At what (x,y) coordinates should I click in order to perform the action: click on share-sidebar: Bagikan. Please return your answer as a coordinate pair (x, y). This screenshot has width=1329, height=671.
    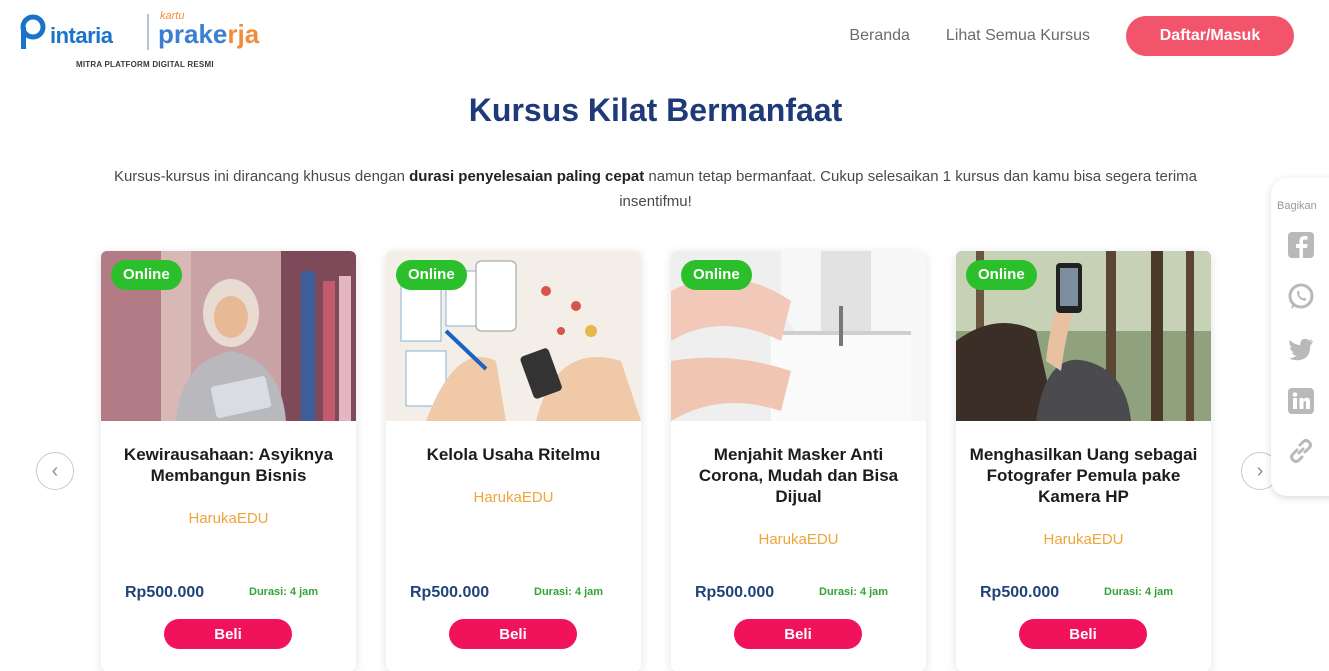
    Looking at the image, I should click on (1300, 337).